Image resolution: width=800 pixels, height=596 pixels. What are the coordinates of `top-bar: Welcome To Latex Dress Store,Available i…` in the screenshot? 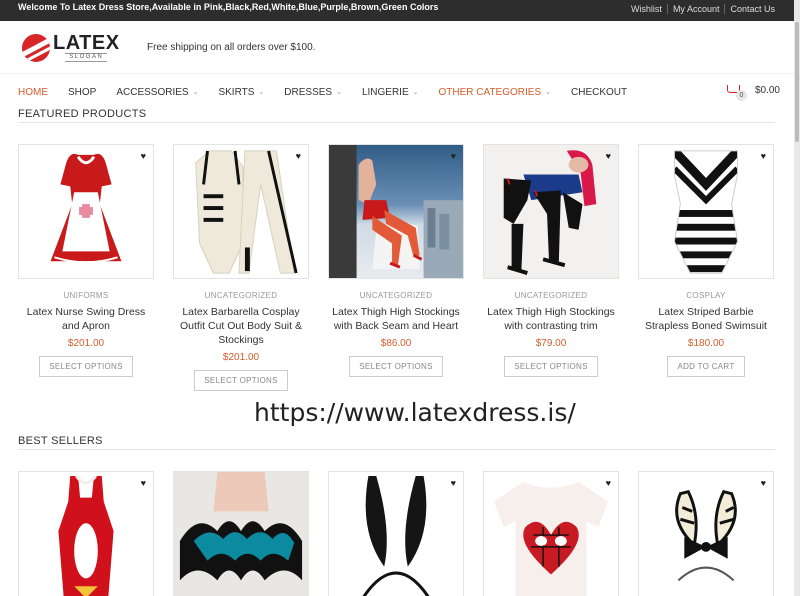 It's located at (397, 10).